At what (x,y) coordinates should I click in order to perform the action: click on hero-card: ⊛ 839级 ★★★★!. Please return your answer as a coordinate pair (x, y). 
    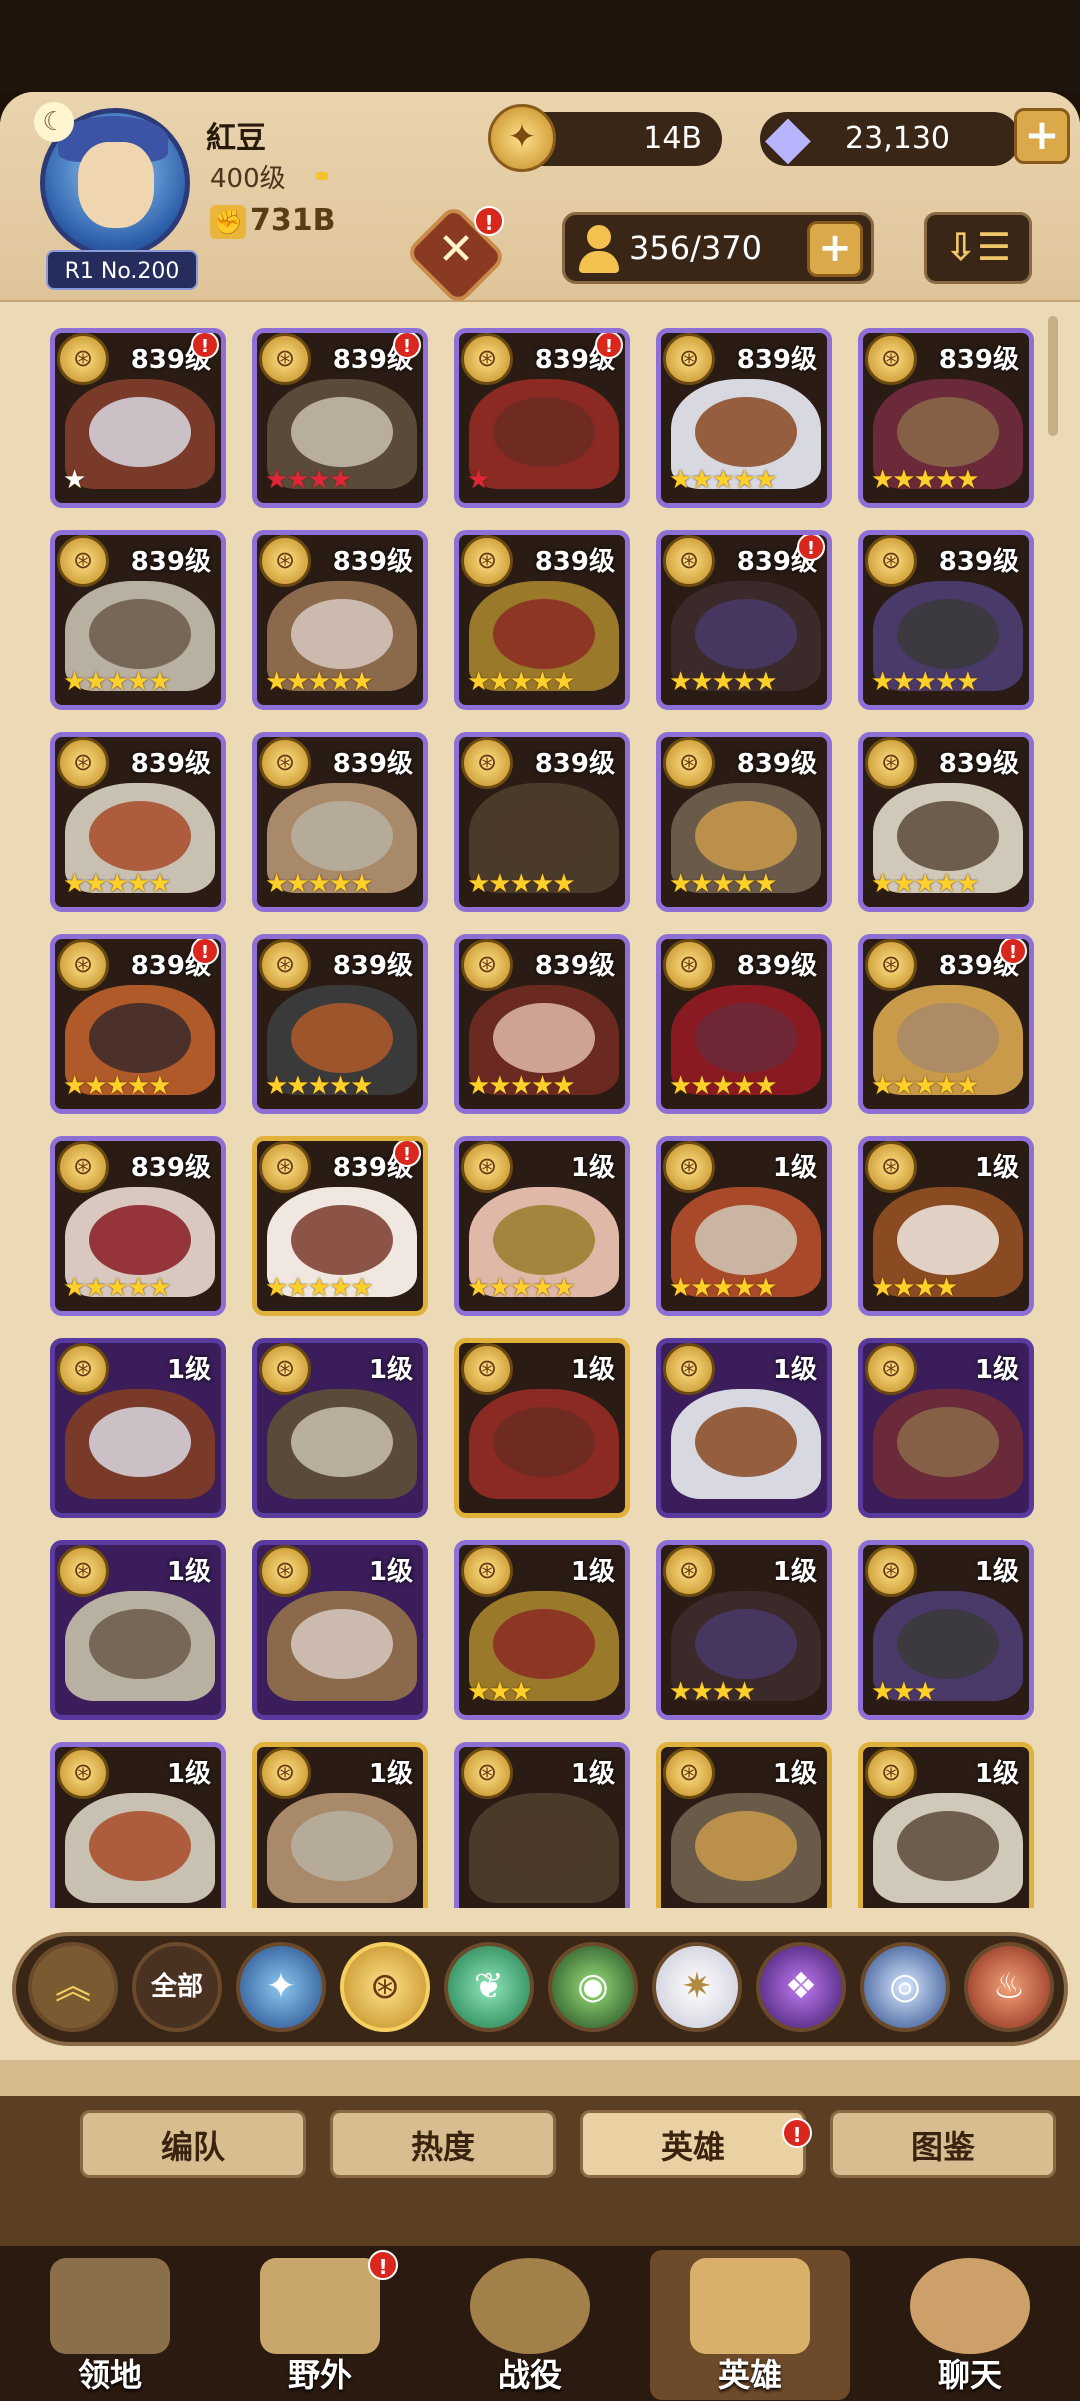
    Looking at the image, I should click on (340, 418).